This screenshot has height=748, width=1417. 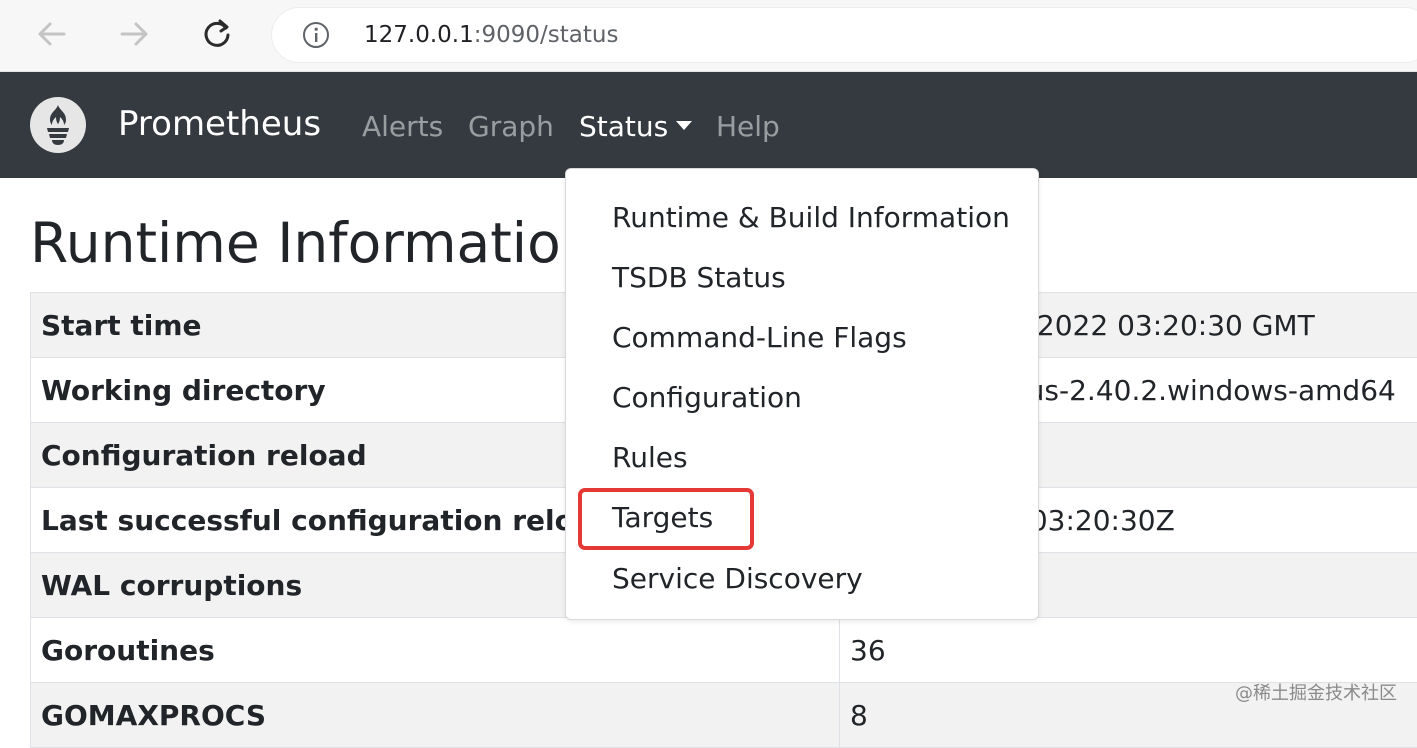 I want to click on table-row: Goroutines 36, so click(x=724, y=650).